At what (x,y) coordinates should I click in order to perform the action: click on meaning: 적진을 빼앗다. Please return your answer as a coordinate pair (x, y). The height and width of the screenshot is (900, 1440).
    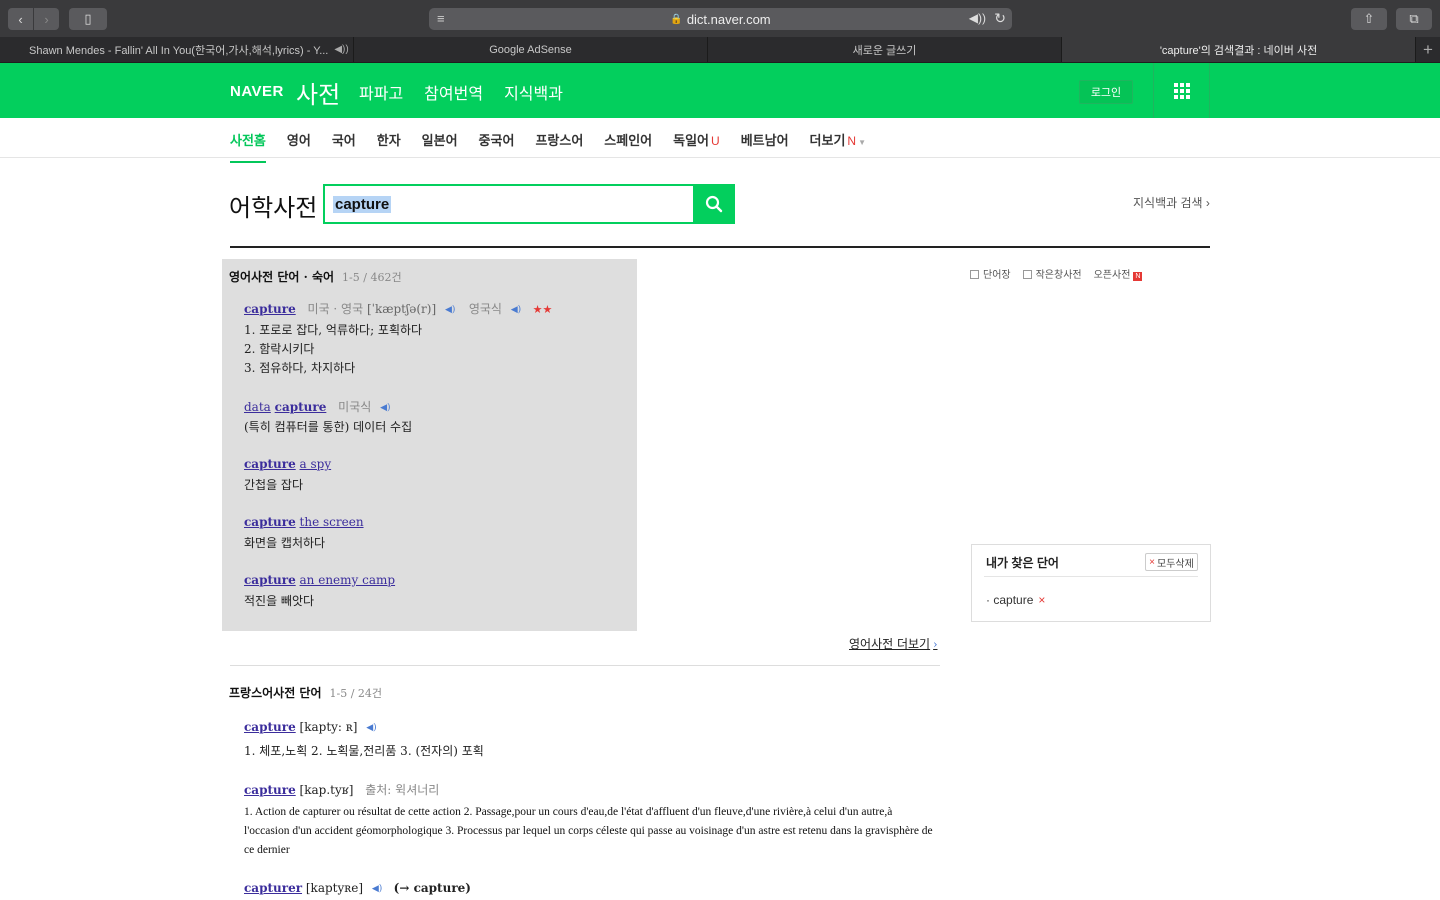
    Looking at the image, I should click on (279, 601).